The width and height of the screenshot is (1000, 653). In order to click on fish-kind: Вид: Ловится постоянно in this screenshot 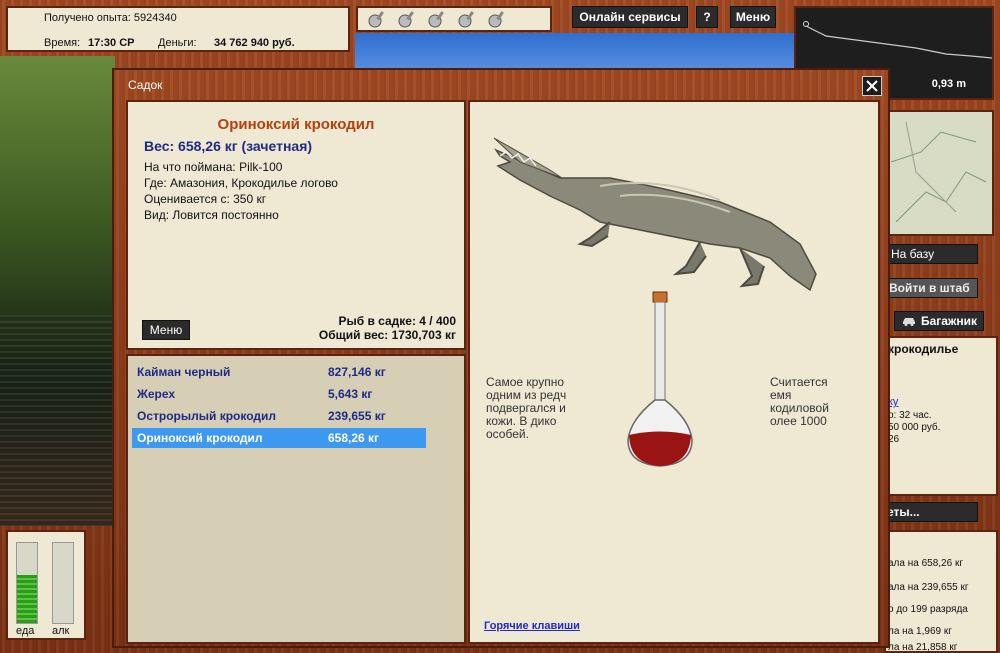, I will do `click(211, 215)`.